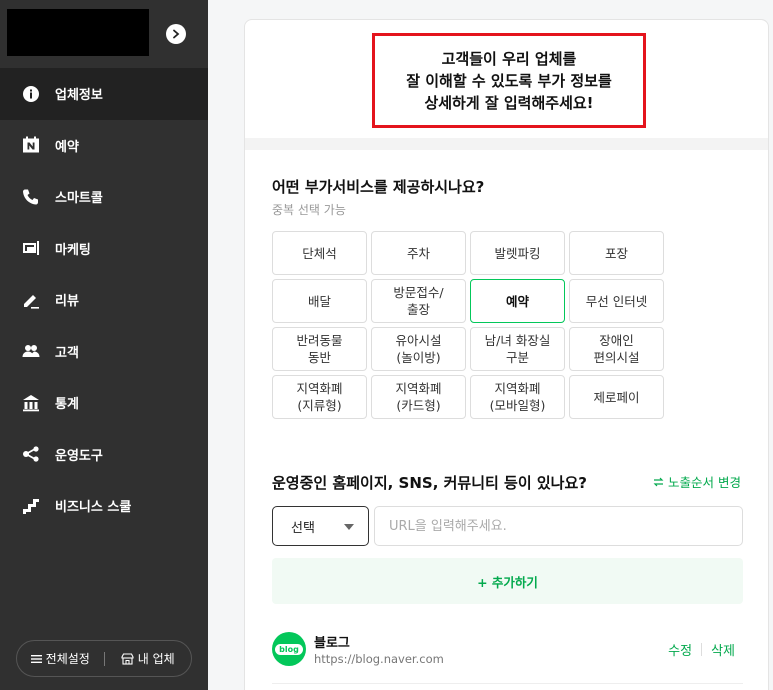 The image size is (773, 690). Describe the element at coordinates (78, 32) in the screenshot. I see `business-name-redacted` at that location.